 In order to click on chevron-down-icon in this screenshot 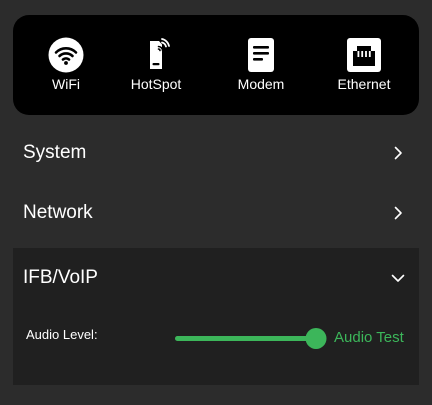, I will do `click(398, 278)`.